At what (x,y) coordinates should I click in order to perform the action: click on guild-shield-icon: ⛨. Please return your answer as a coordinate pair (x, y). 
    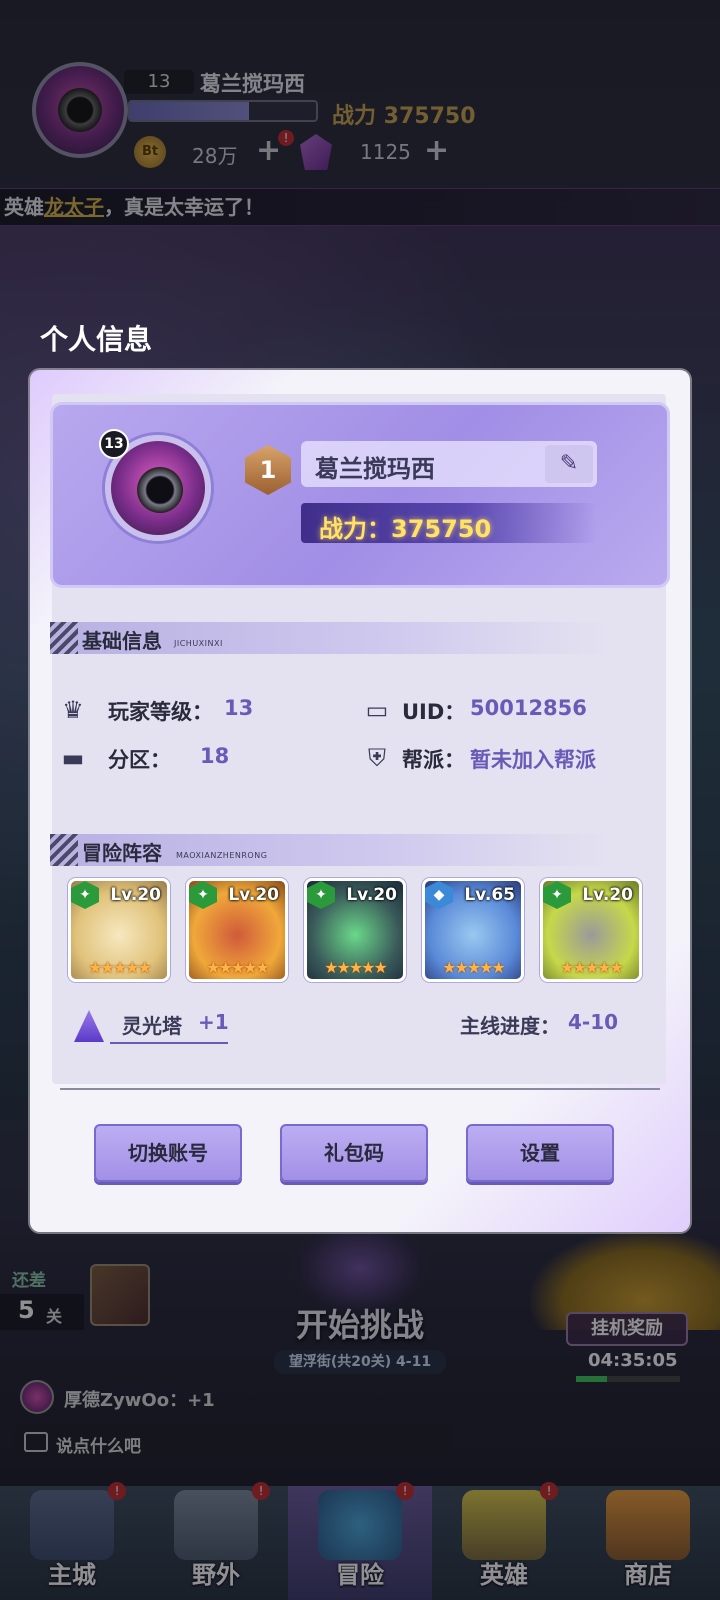
    Looking at the image, I should click on (377, 758).